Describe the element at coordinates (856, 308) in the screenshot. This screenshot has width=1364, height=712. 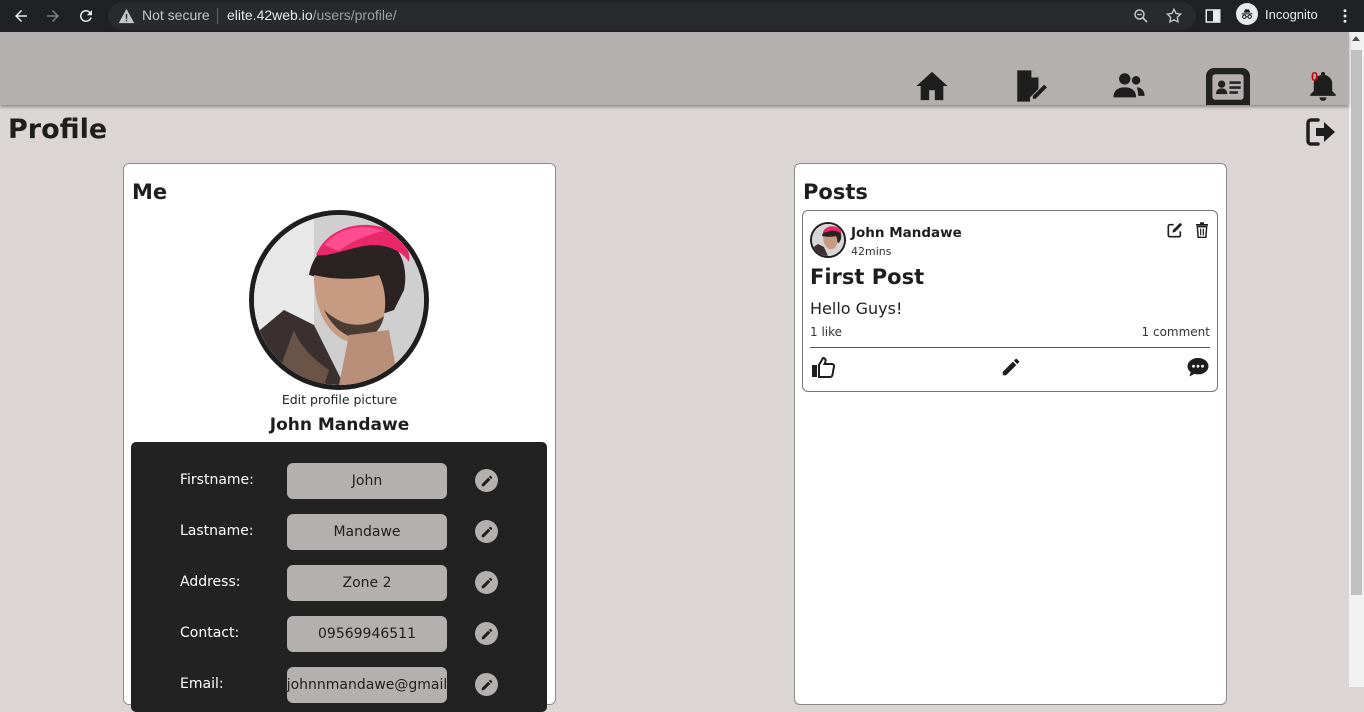
I see `post-body: Hello Guys!` at that location.